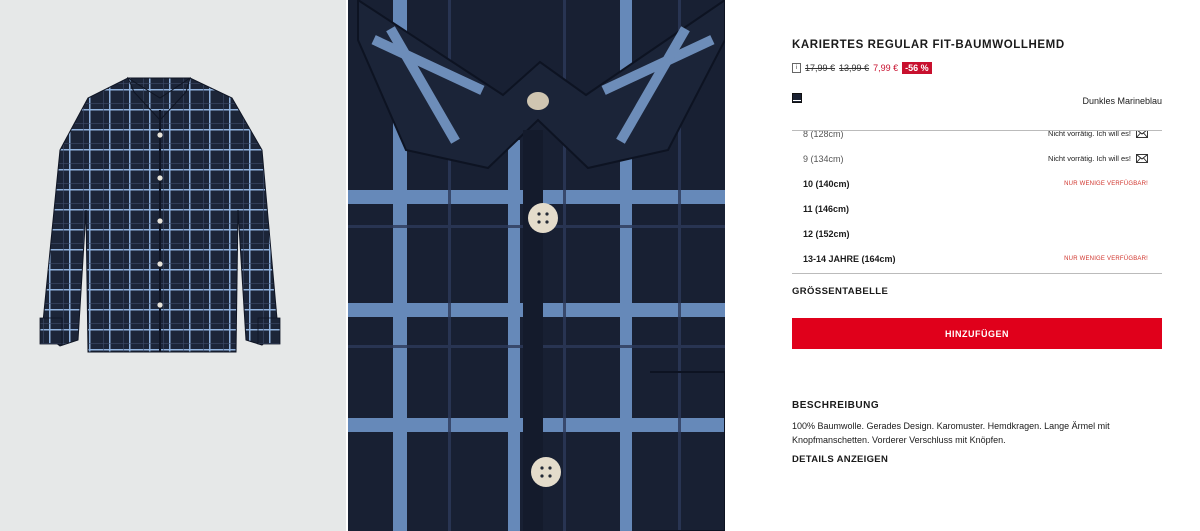 Image resolution: width=1200 pixels, height=531 pixels. I want to click on description-title: BESCHREIBUNG, so click(836, 405).